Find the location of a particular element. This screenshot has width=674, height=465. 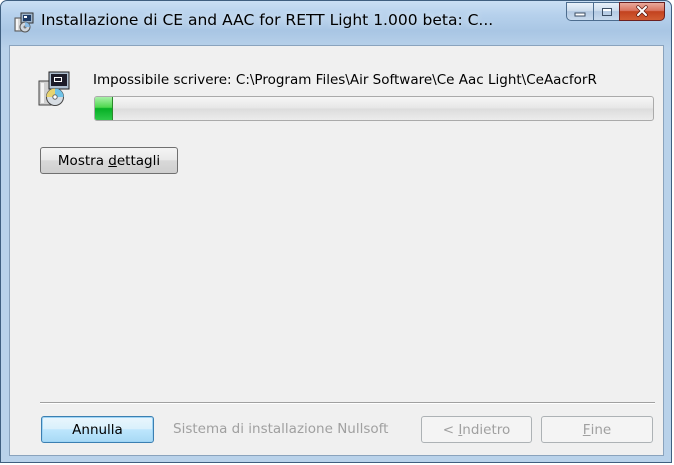

finish-label-post: ine is located at coordinates (601, 429).